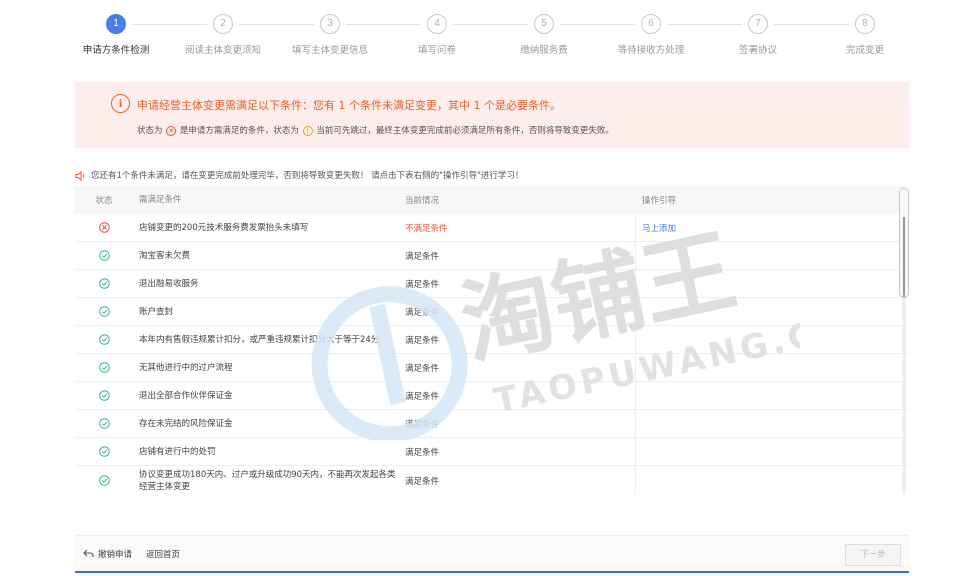 The image size is (970, 576). I want to click on row-condition: 本年内有售假违规累计扣分，或严重违规累计扣分大于等于24分, so click(259, 339).